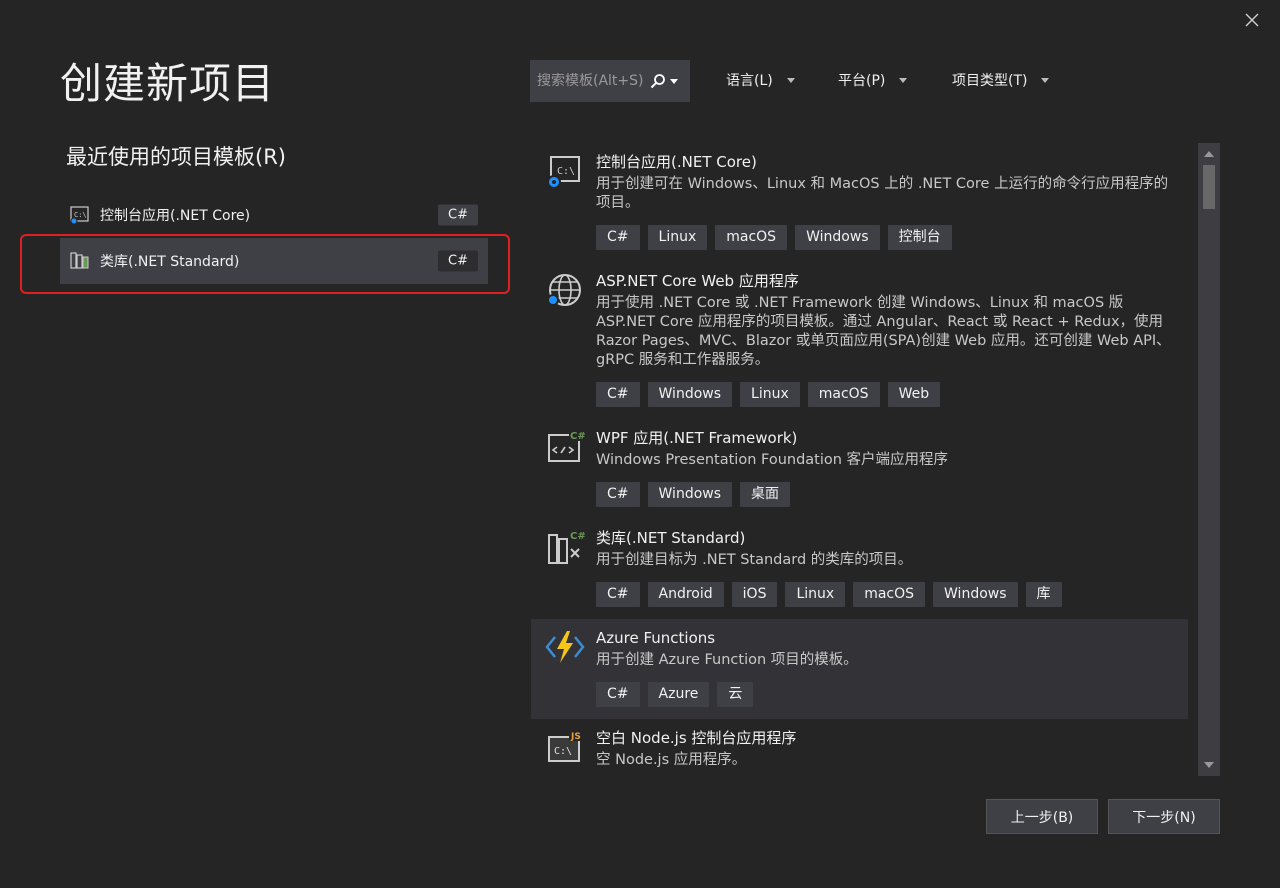  What do you see at coordinates (1209, 765) in the screenshot?
I see `scroll-down-icon` at bounding box center [1209, 765].